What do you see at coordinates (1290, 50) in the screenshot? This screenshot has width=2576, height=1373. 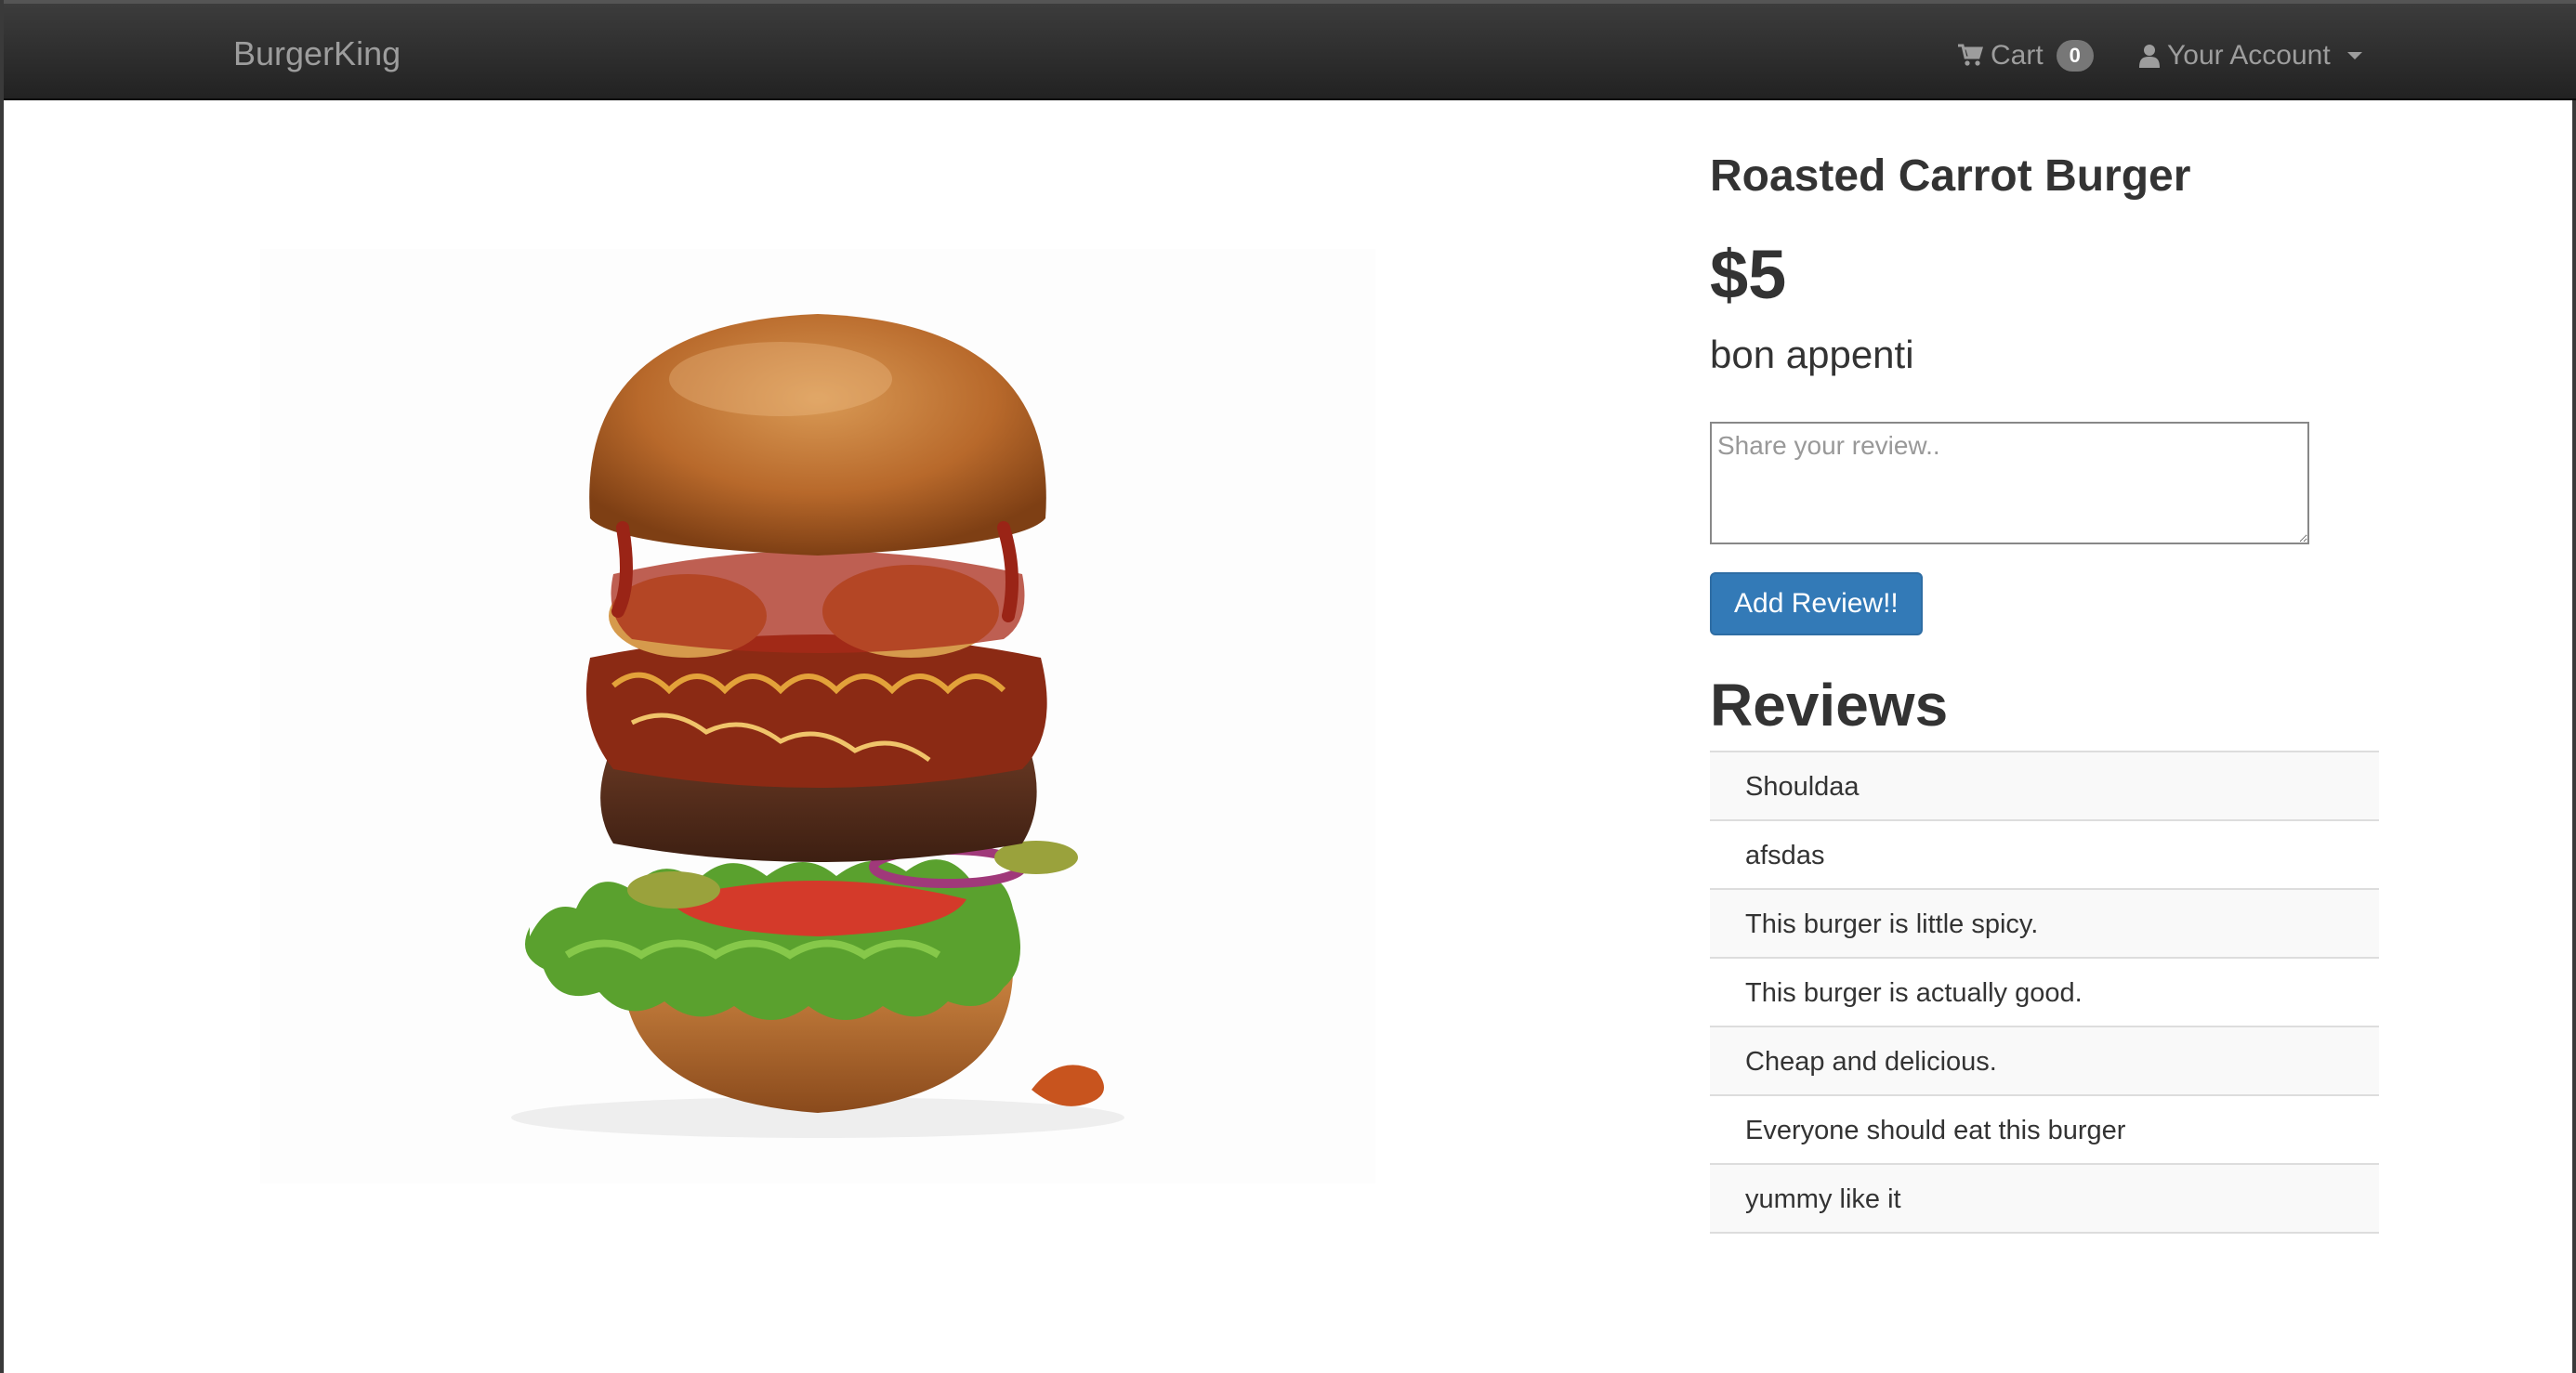 I see `top-navbar: BurgerKing Cart 0 Your Account` at bounding box center [1290, 50].